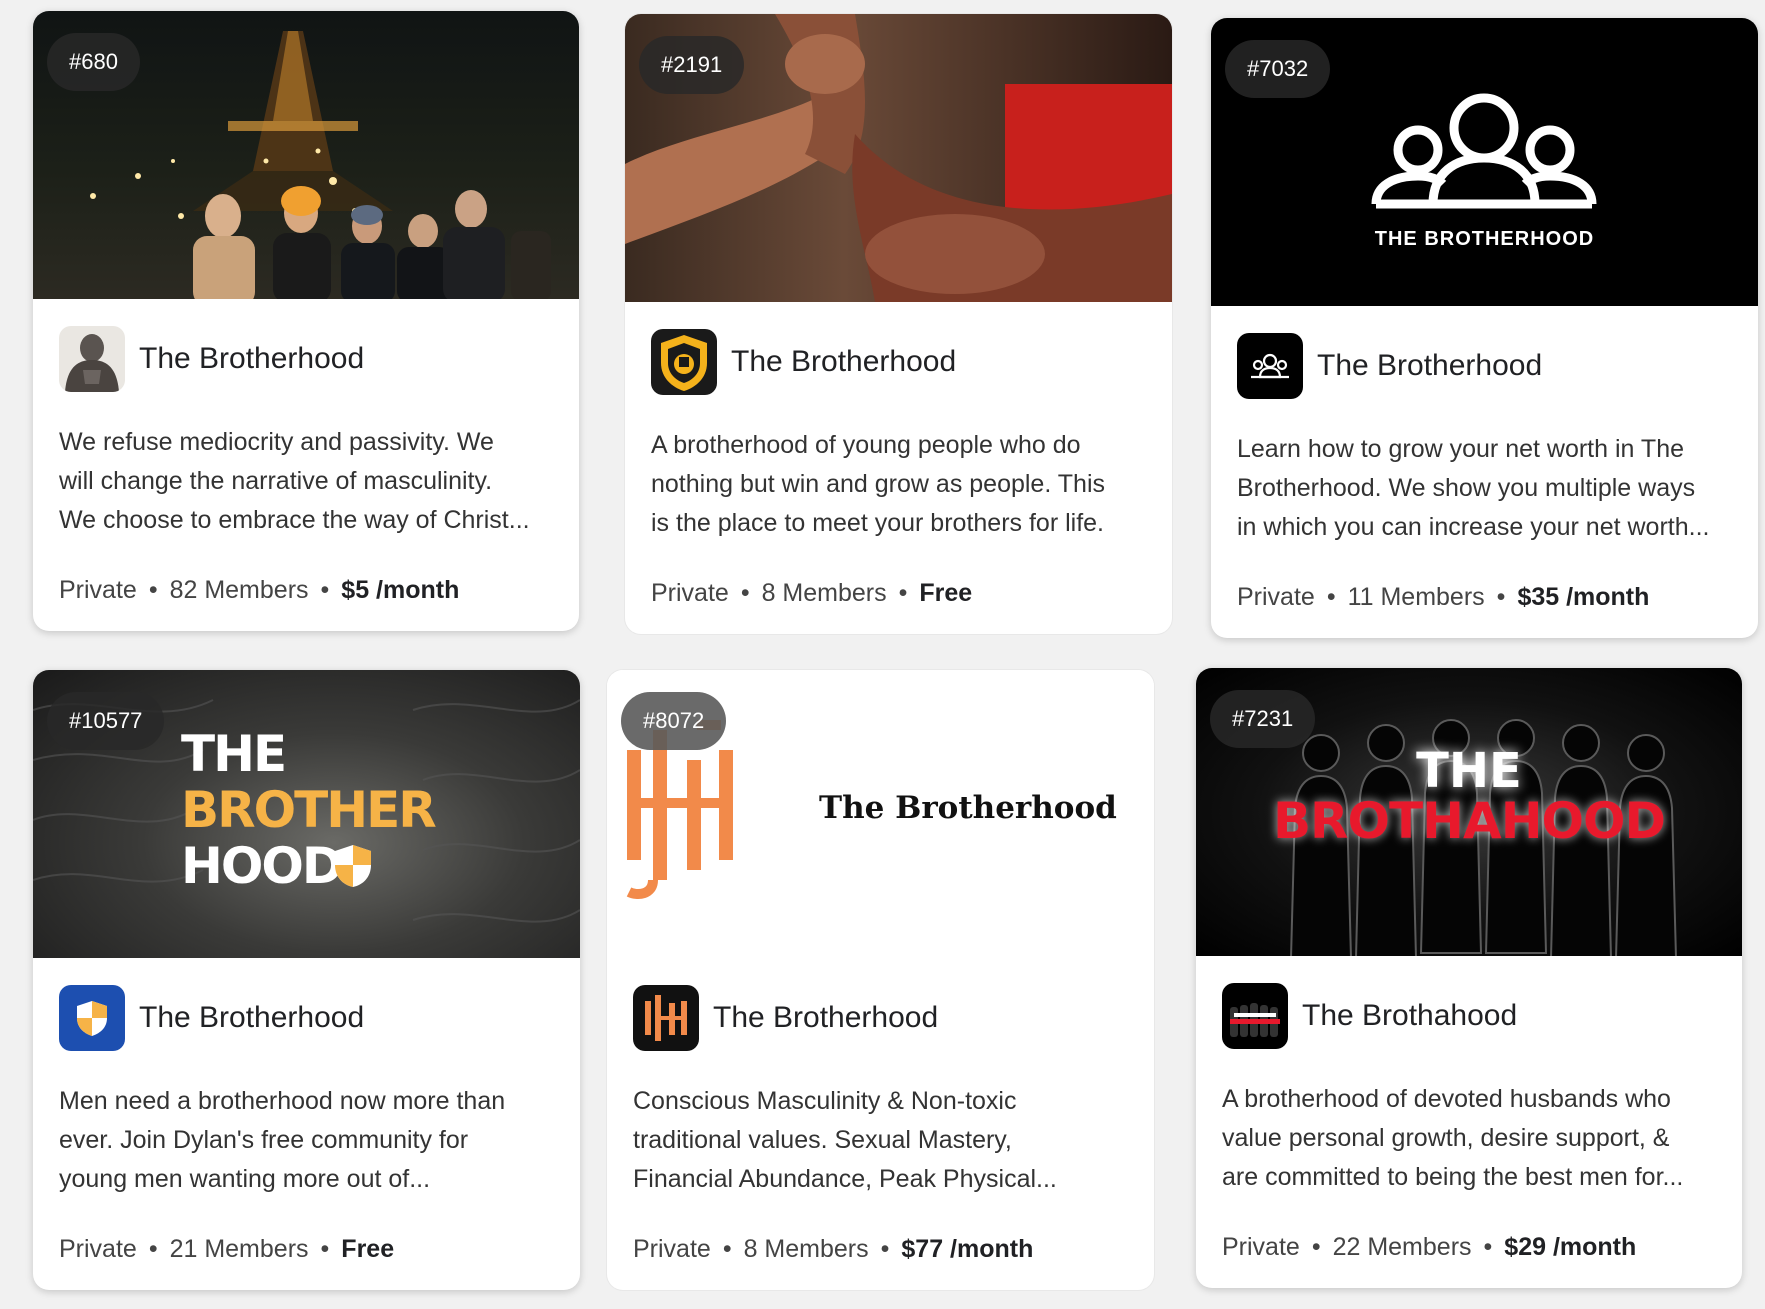 The image size is (1765, 1309). Describe the element at coordinates (1263, 719) in the screenshot. I see `rank-badge: #7231` at that location.